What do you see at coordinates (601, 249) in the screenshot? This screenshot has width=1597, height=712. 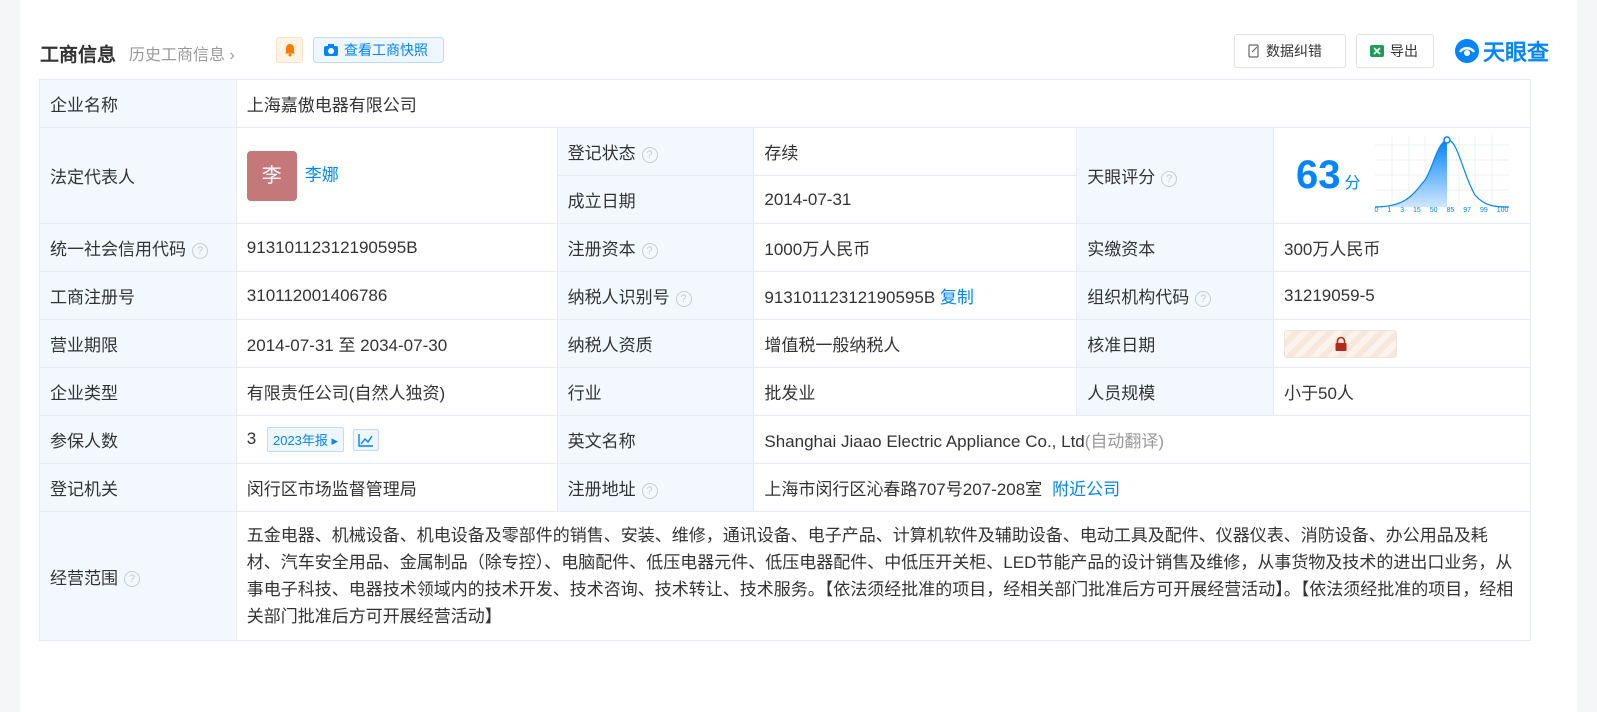 I see `capital-label: 注册资本` at bounding box center [601, 249].